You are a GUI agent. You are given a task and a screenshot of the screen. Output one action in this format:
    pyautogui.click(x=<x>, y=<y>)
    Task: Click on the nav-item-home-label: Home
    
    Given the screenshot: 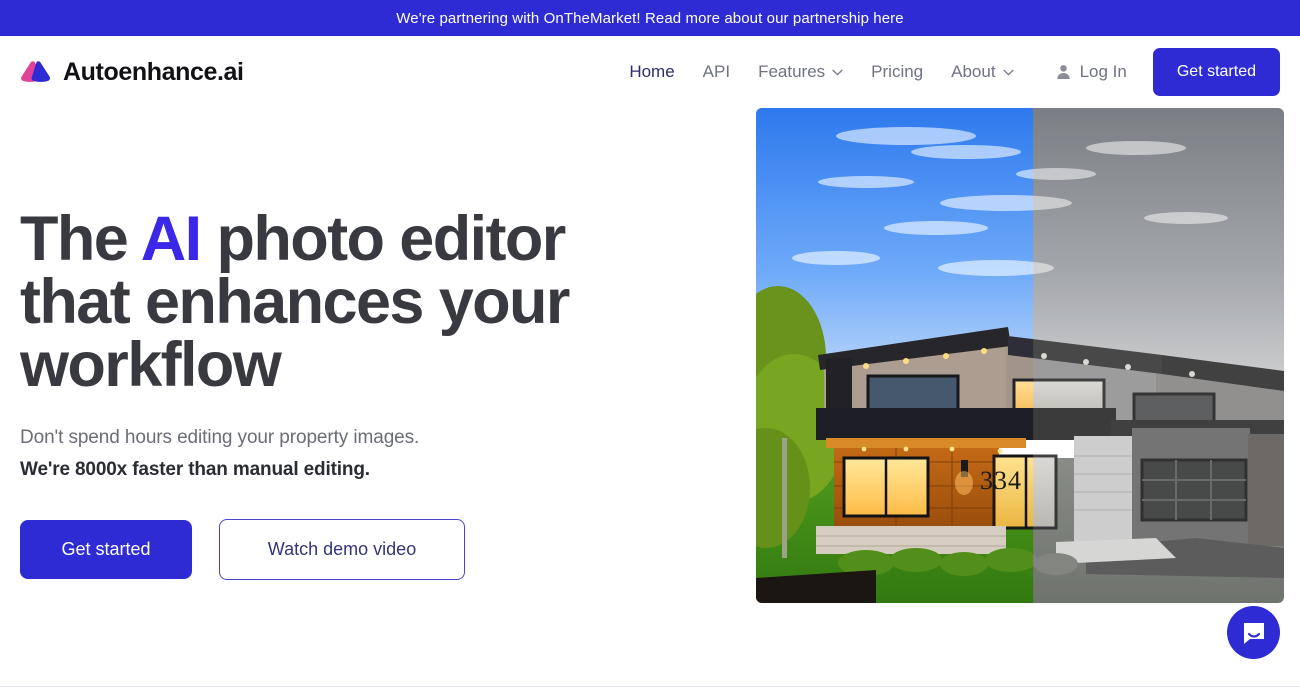 What is the action you would take?
    pyautogui.click(x=652, y=71)
    